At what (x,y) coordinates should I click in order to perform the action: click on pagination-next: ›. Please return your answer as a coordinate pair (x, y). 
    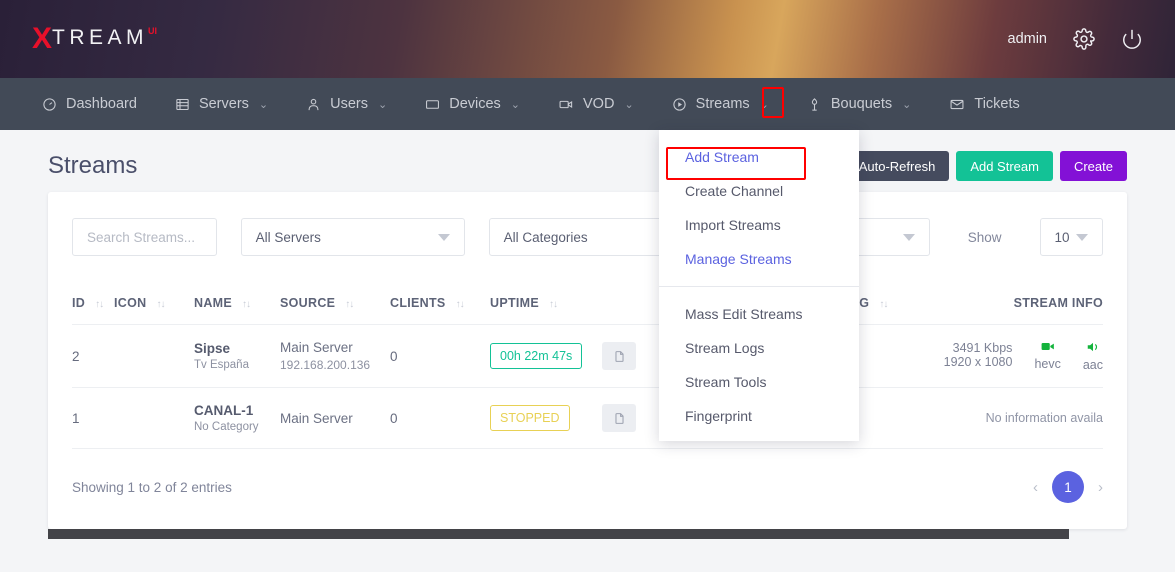
    Looking at the image, I should click on (1100, 487).